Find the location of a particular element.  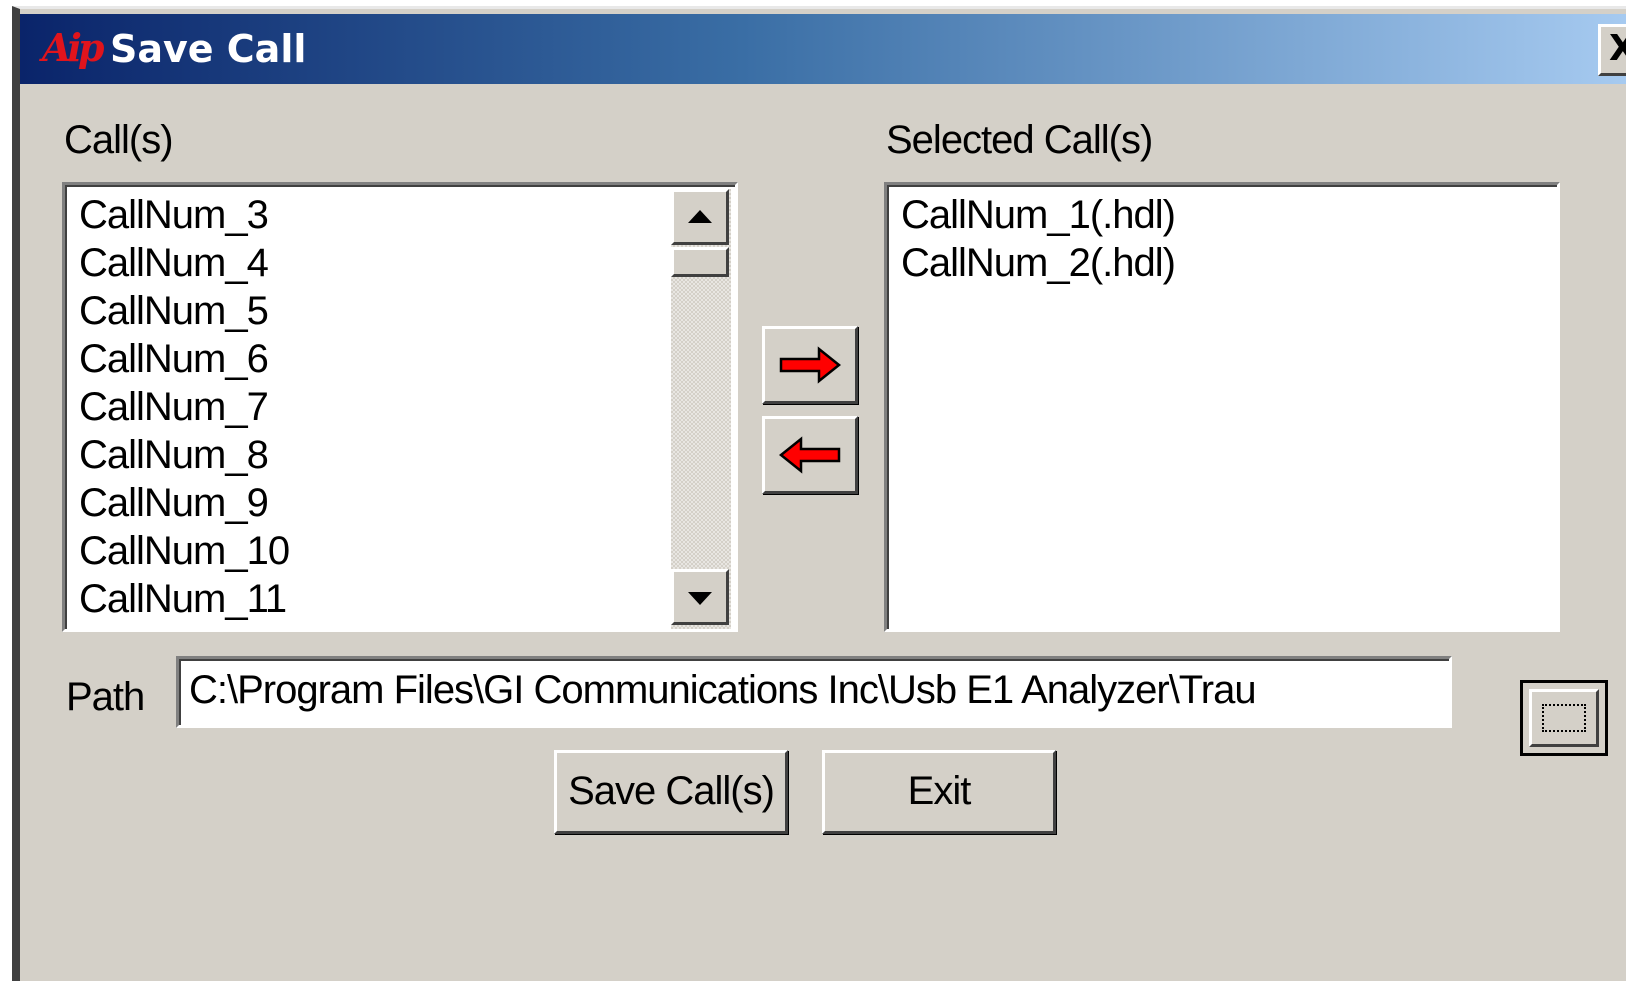

exit-button: Exit is located at coordinates (939, 792).